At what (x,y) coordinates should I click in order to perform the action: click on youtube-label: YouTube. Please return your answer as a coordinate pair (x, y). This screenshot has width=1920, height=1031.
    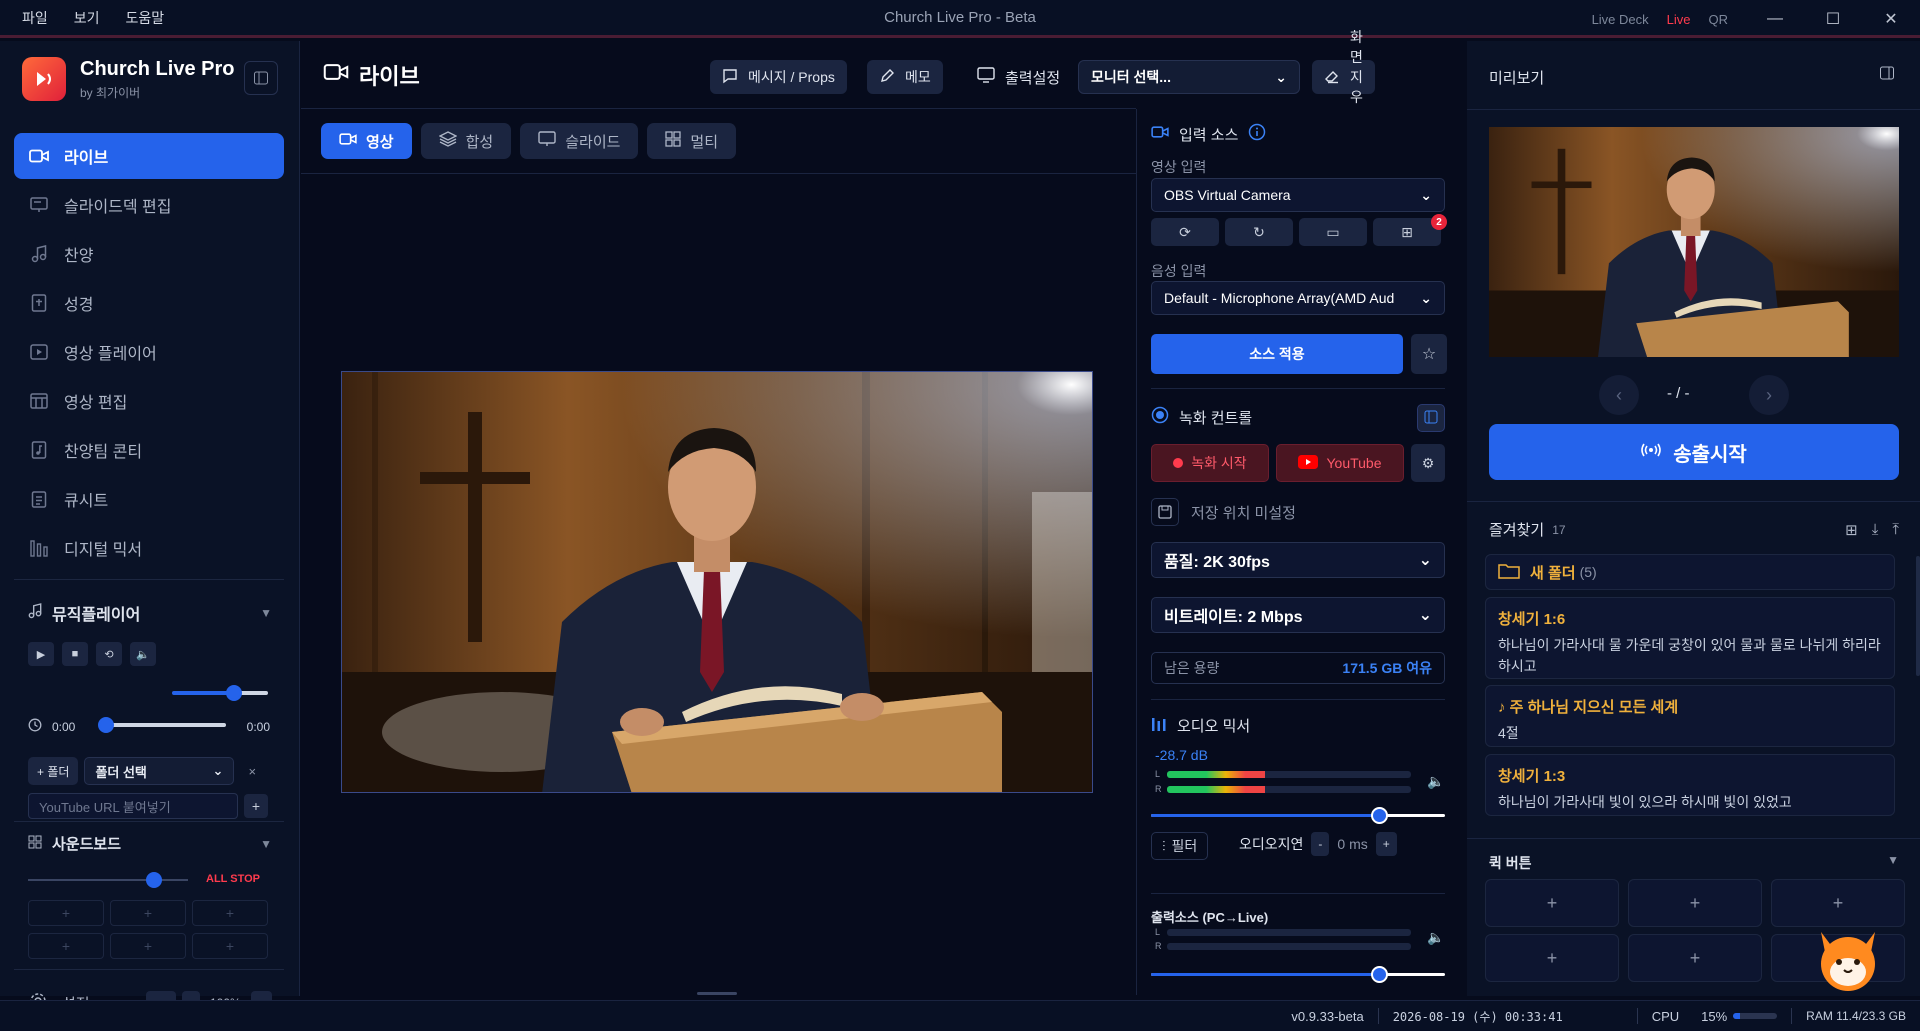
    Looking at the image, I should click on (1354, 463).